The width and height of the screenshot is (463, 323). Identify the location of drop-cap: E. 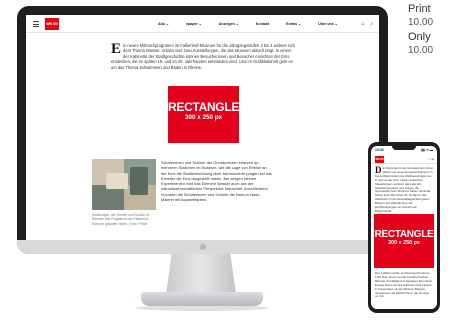
(116, 49).